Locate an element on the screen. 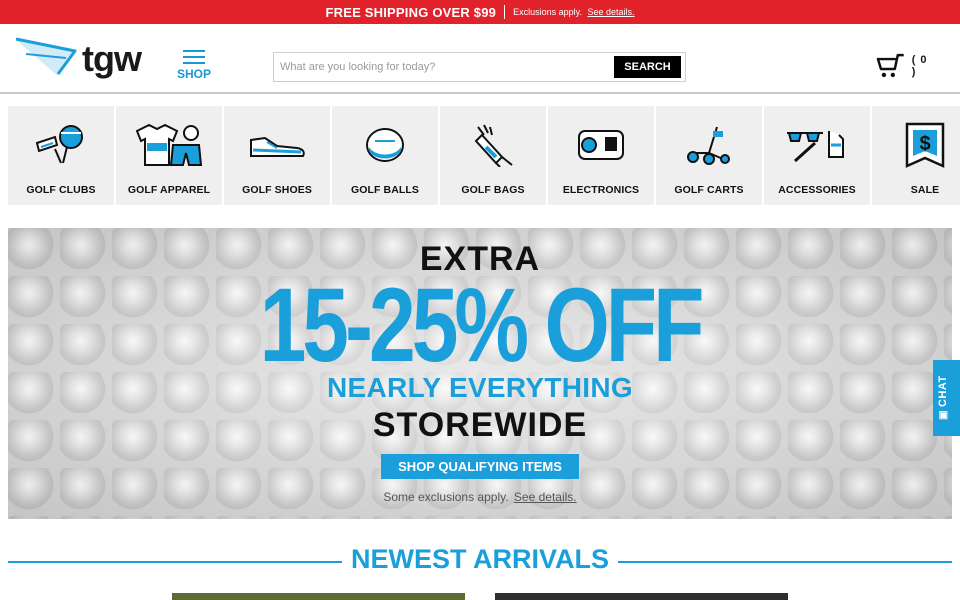 This screenshot has width=960, height=600. hero-discount-text: 15-25% OFF is located at coordinates (482, 324).